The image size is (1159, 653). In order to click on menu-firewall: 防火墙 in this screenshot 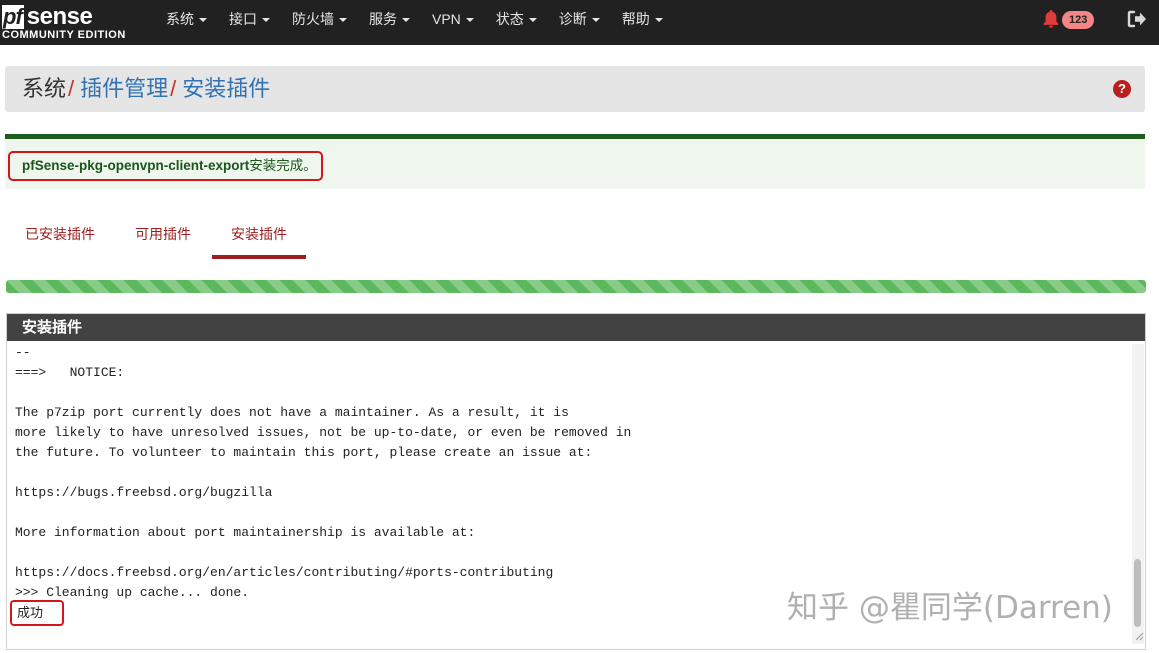, I will do `click(319, 22)`.